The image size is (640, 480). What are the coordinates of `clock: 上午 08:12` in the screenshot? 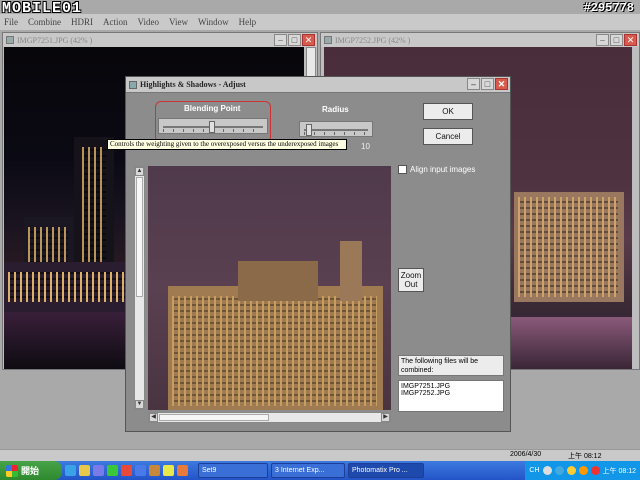 It's located at (619, 471).